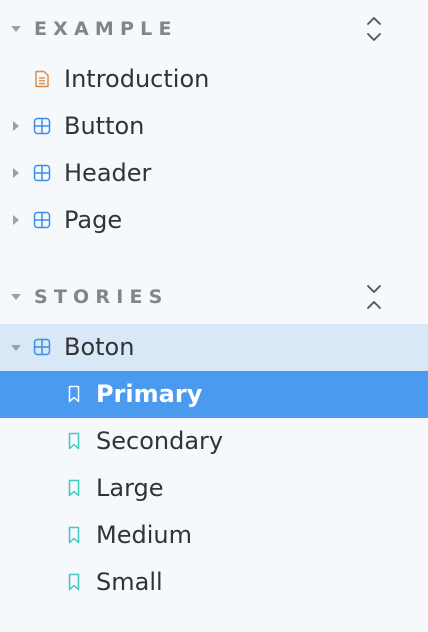 The image size is (428, 632). What do you see at coordinates (93, 220) in the screenshot?
I see `tree-item-label: Page` at bounding box center [93, 220].